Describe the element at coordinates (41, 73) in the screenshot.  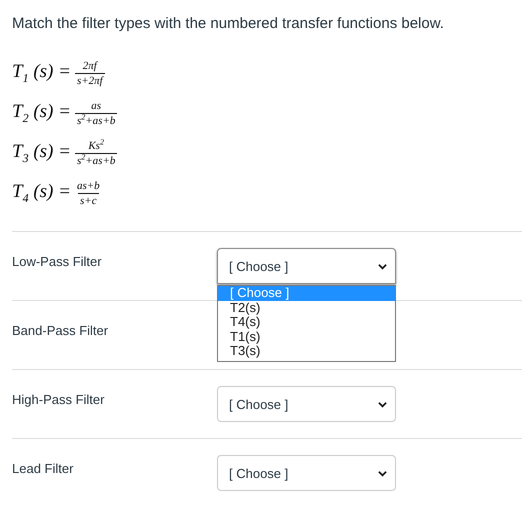
I see `formula-label: T$_{1}$ (s) =` at that location.